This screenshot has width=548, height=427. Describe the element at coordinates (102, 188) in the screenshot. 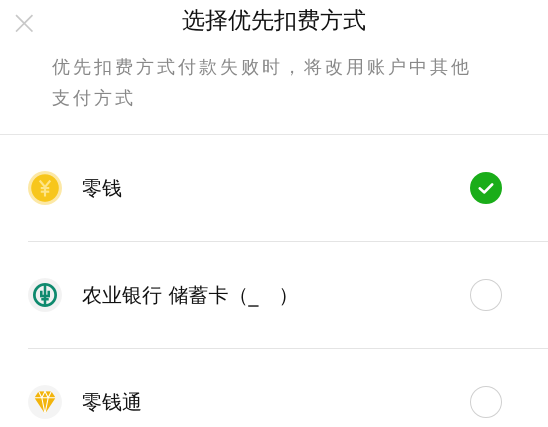

I see `payment-method-label: 零钱` at that location.